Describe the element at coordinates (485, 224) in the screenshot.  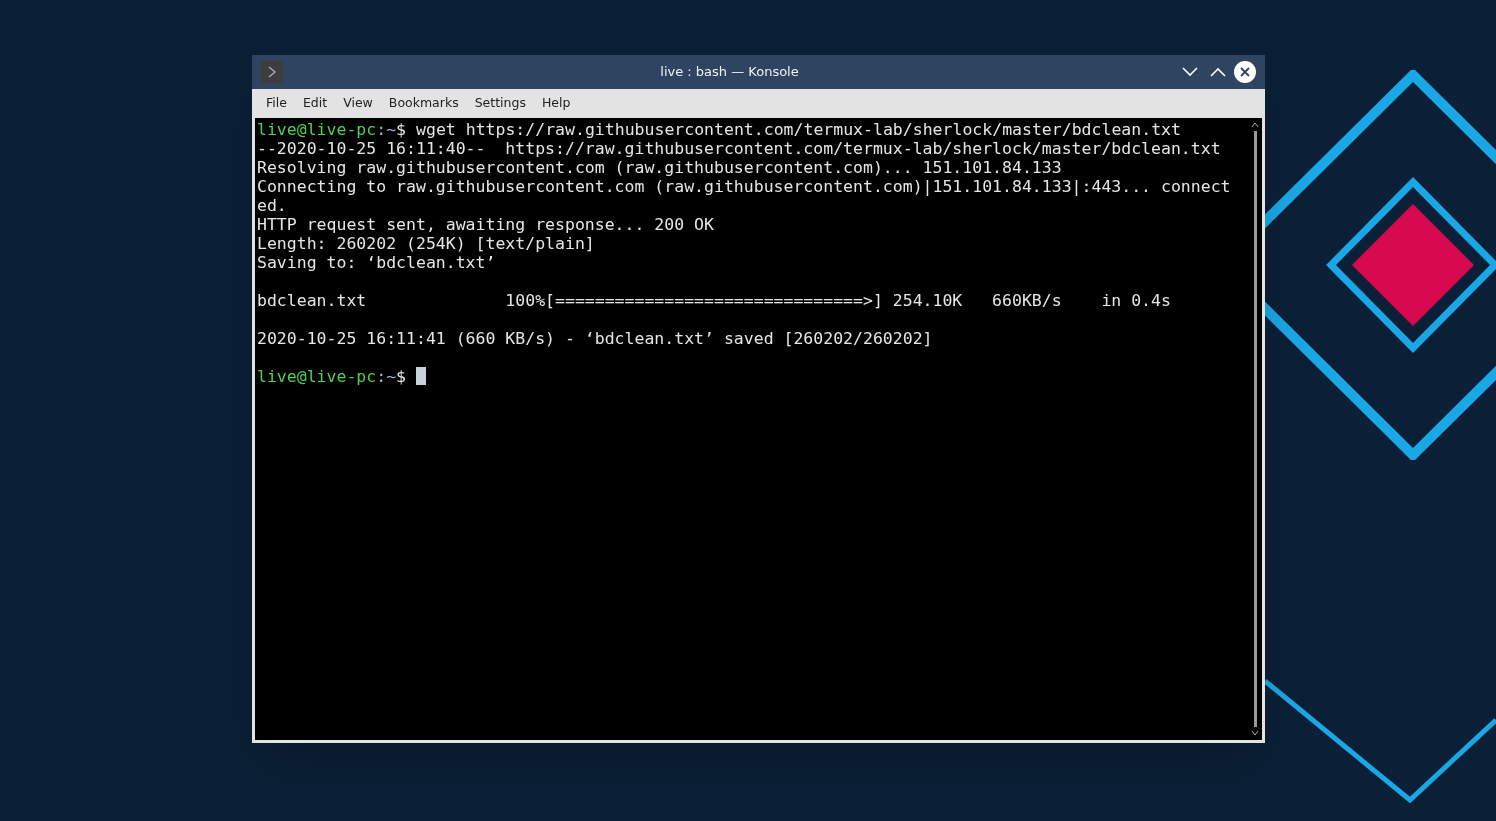
I see `terminal-output-line: HTTP request sent, awaiting response... 200 OK` at that location.